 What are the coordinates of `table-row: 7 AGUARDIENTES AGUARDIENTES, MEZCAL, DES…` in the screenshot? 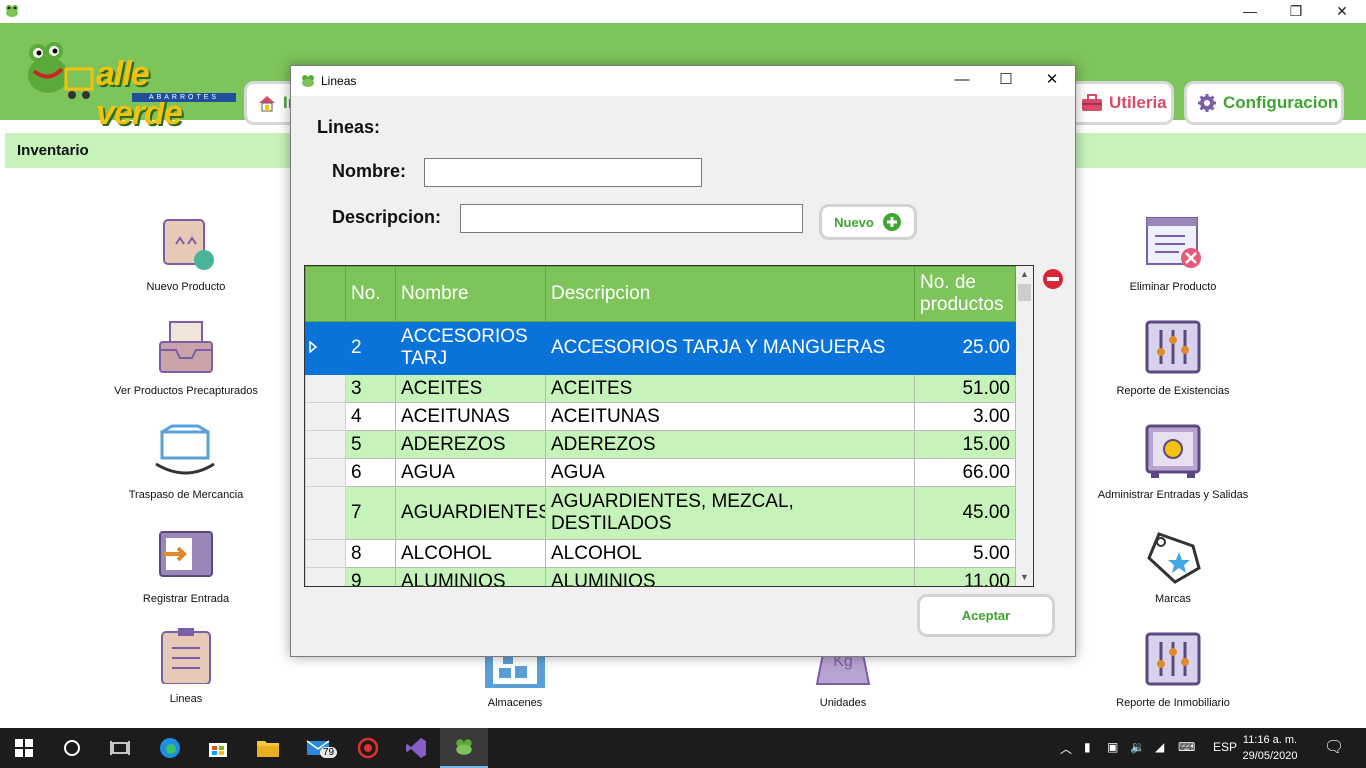 It's located at (660, 513).